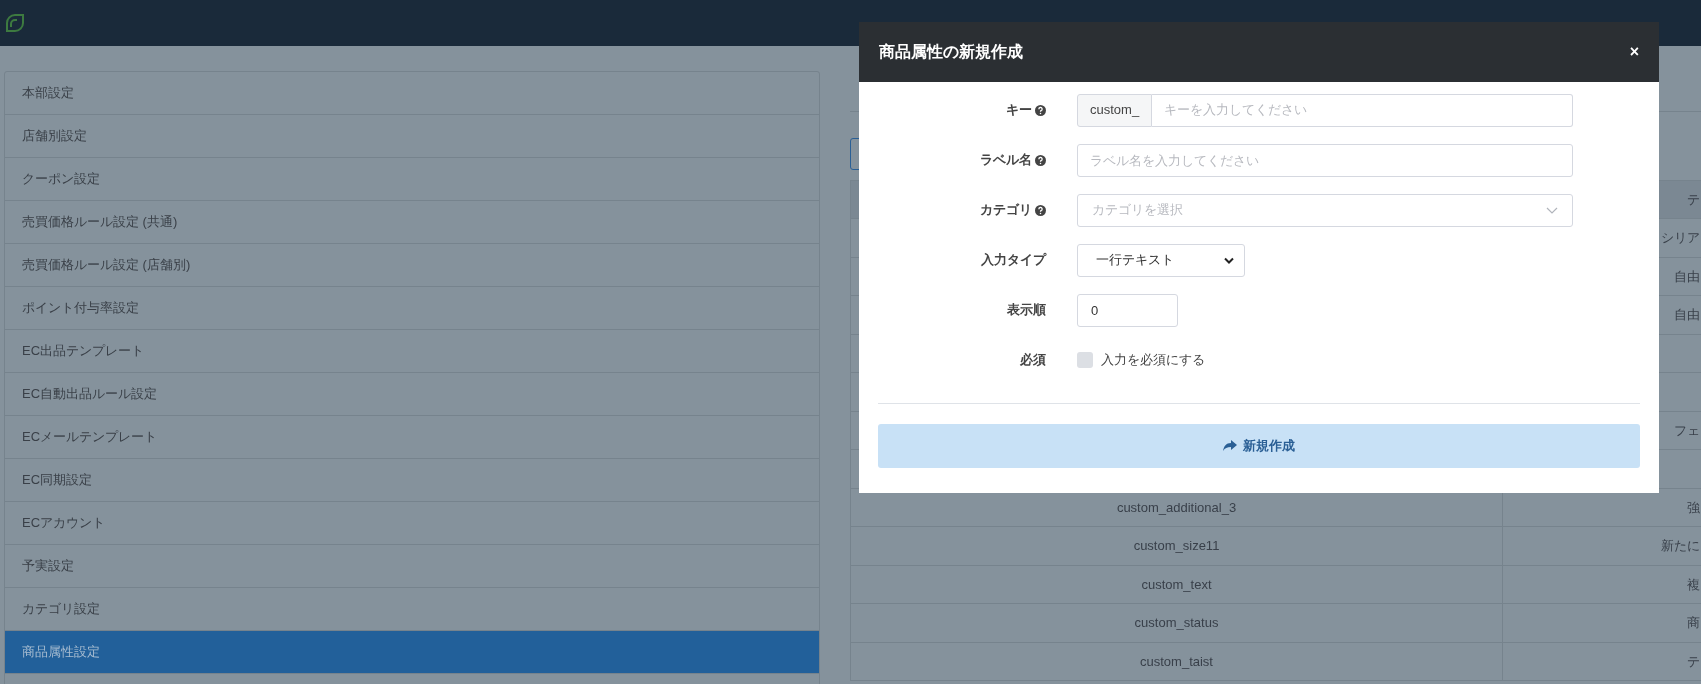 Image resolution: width=1701 pixels, height=684 pixels. Describe the element at coordinates (1325, 160) in the screenshot. I see `label-input: ラベル名を入力してください` at that location.